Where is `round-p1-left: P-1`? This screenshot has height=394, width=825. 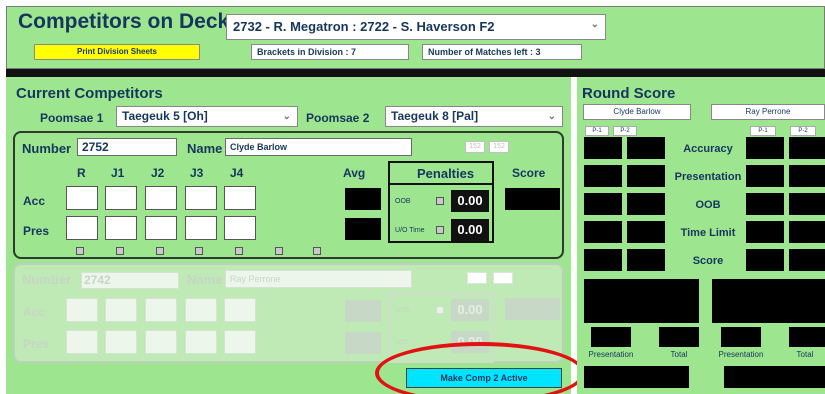
round-p1-left: P-1 is located at coordinates (597, 131).